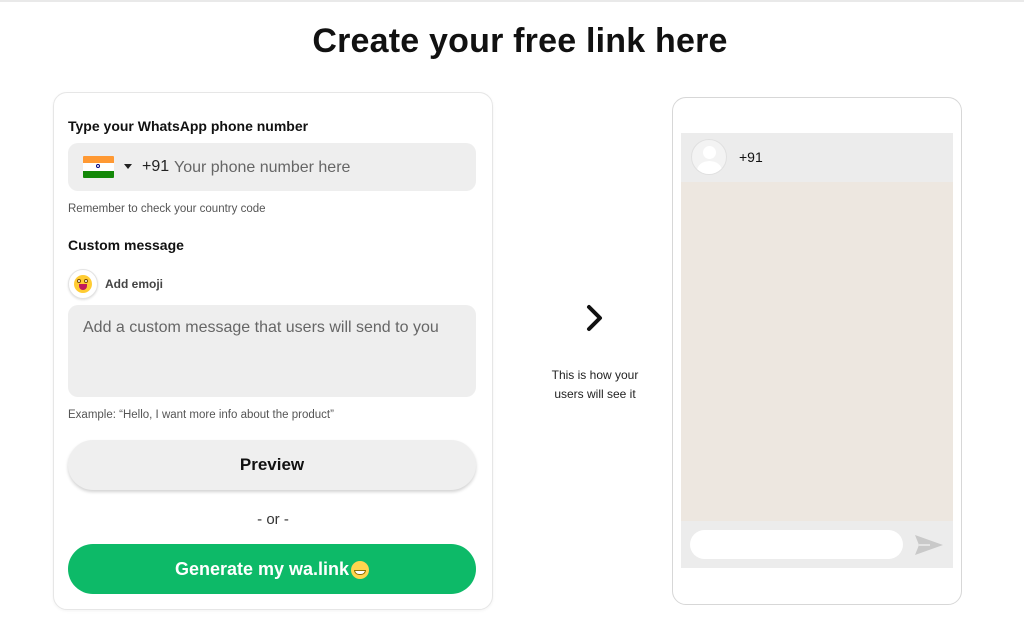  I want to click on preview-caption: This is how your users will see it, so click(595, 385).